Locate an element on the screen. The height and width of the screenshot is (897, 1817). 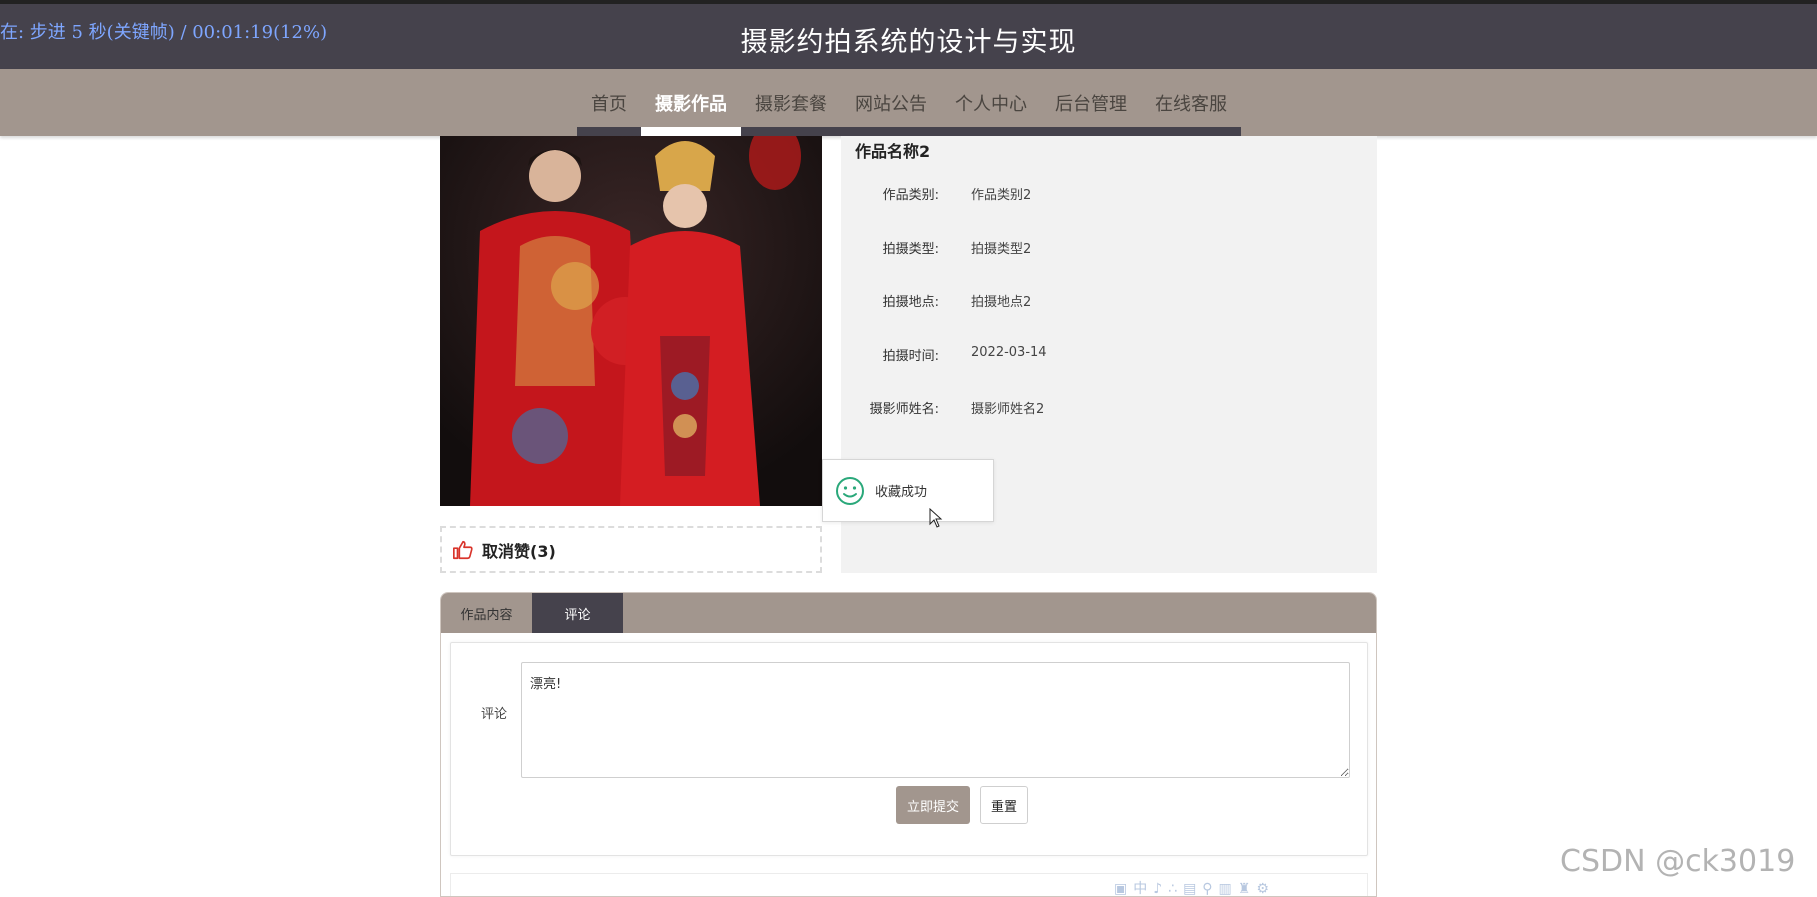
comment-form: 评论 漂亮! 立即提交 重置 is located at coordinates (909, 749).